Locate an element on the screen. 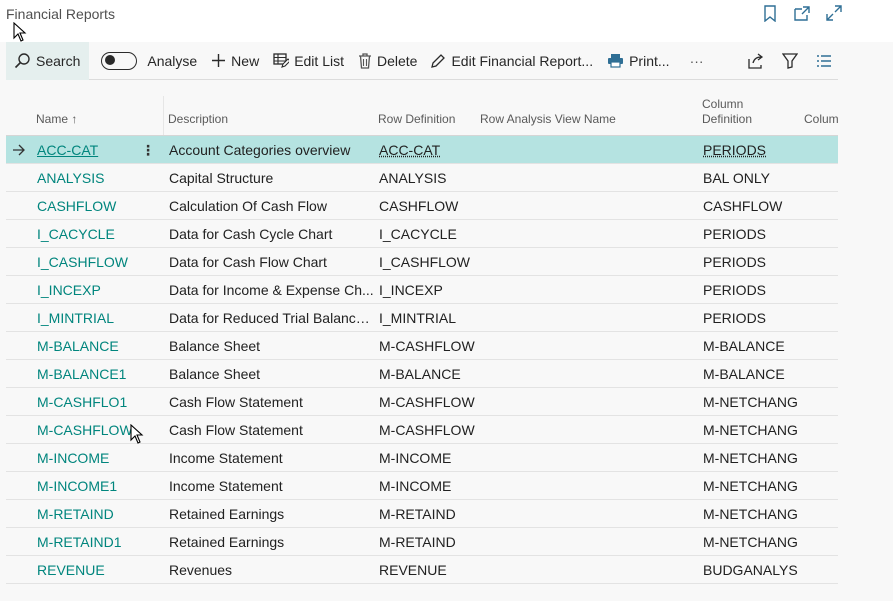 This screenshot has height=601, width=893. more-label: ··· is located at coordinates (696, 60).